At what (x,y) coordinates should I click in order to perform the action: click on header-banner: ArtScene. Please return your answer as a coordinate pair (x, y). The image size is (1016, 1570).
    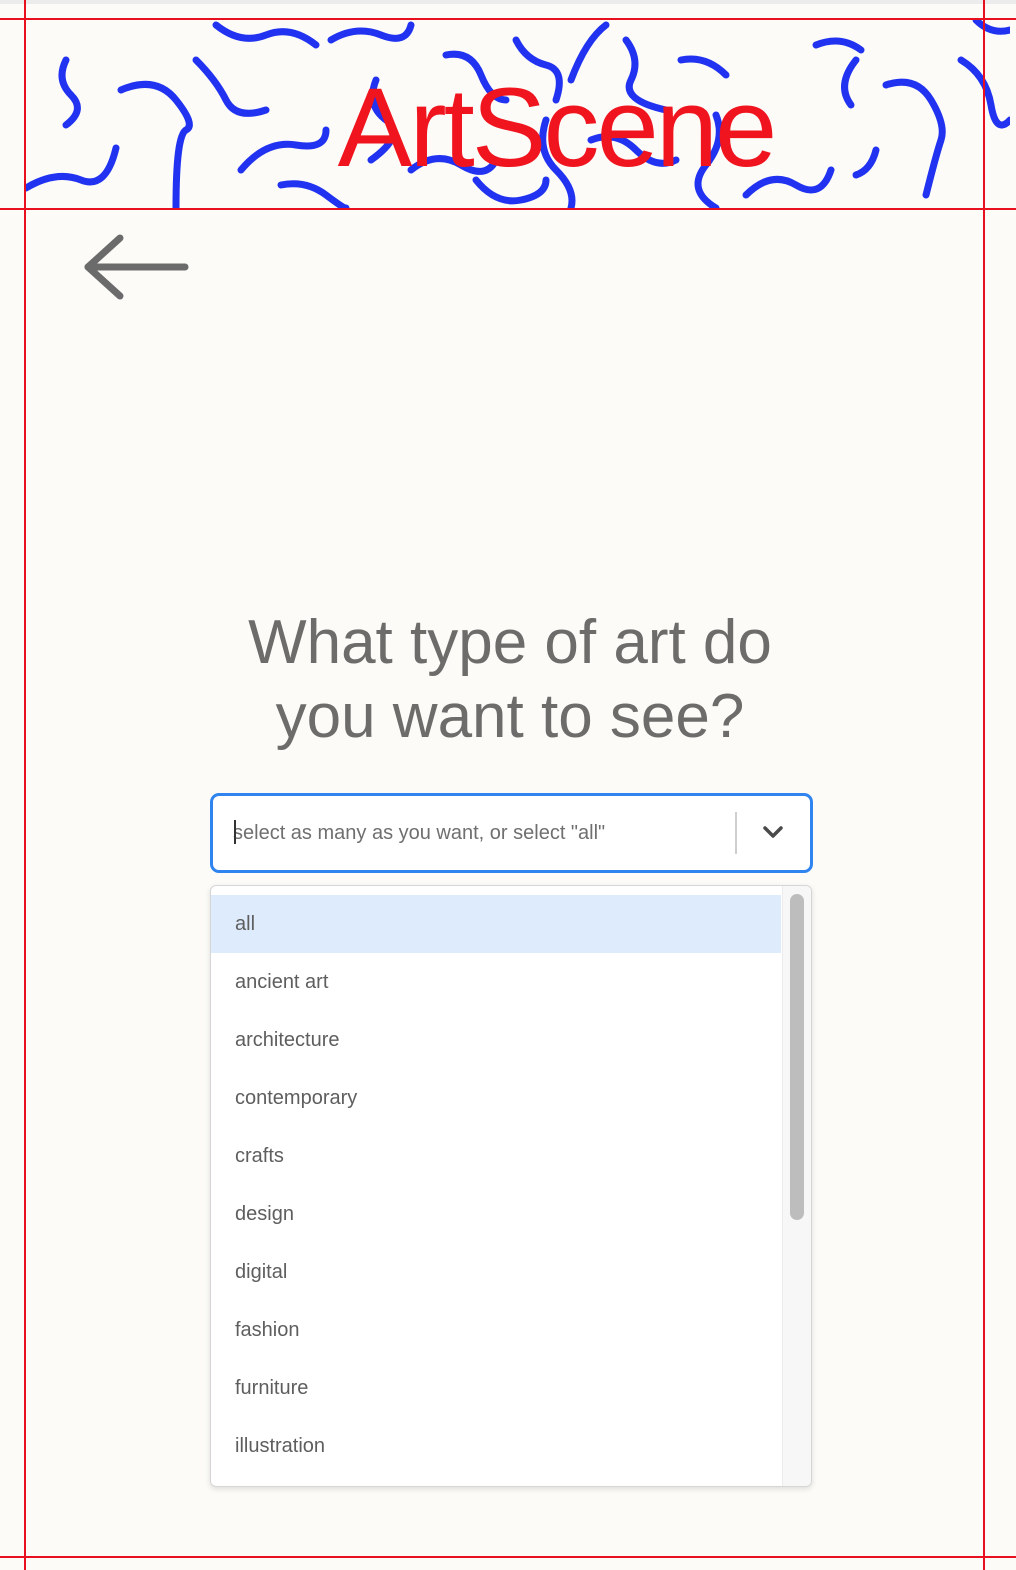
    Looking at the image, I should click on (518, 114).